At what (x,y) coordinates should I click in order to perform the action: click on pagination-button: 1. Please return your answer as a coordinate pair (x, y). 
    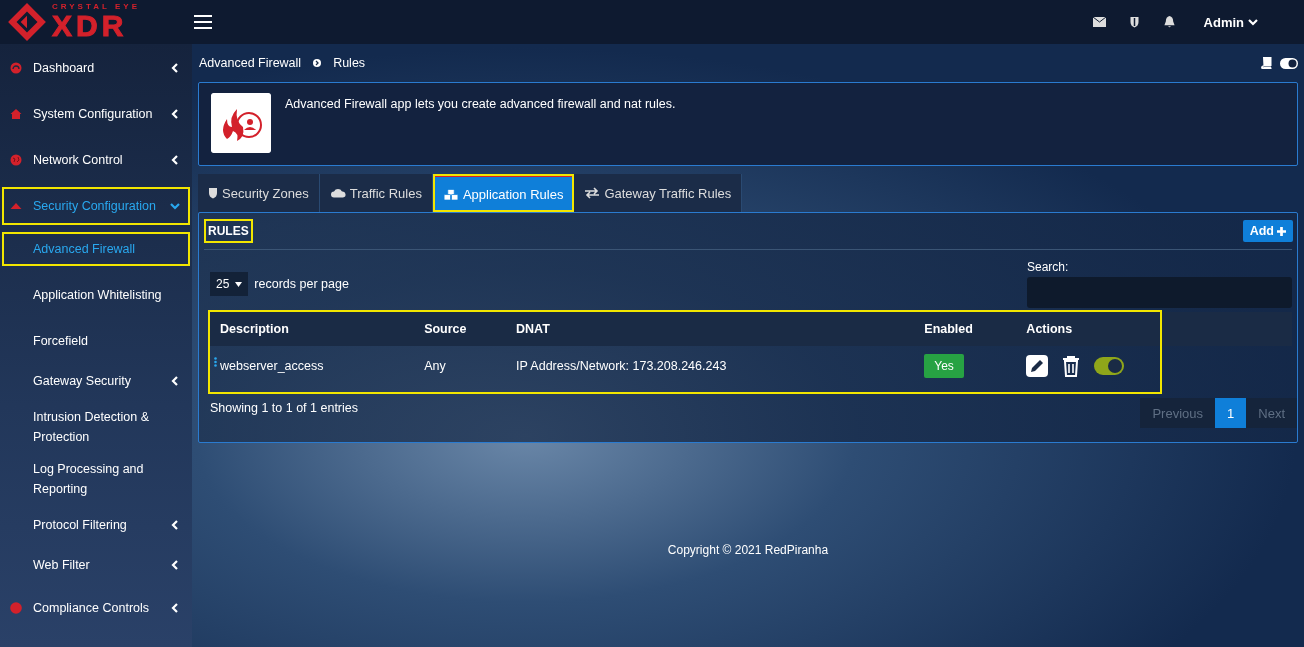
    Looking at the image, I should click on (1231, 413).